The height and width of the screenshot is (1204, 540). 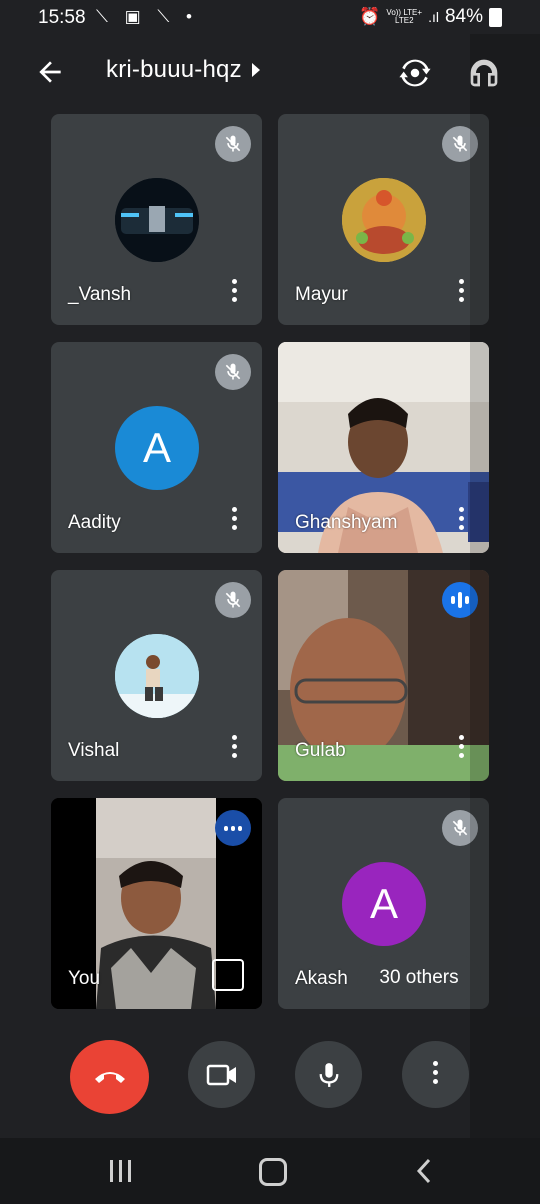 I want to click on participant-name: Gulab, so click(x=320, y=750).